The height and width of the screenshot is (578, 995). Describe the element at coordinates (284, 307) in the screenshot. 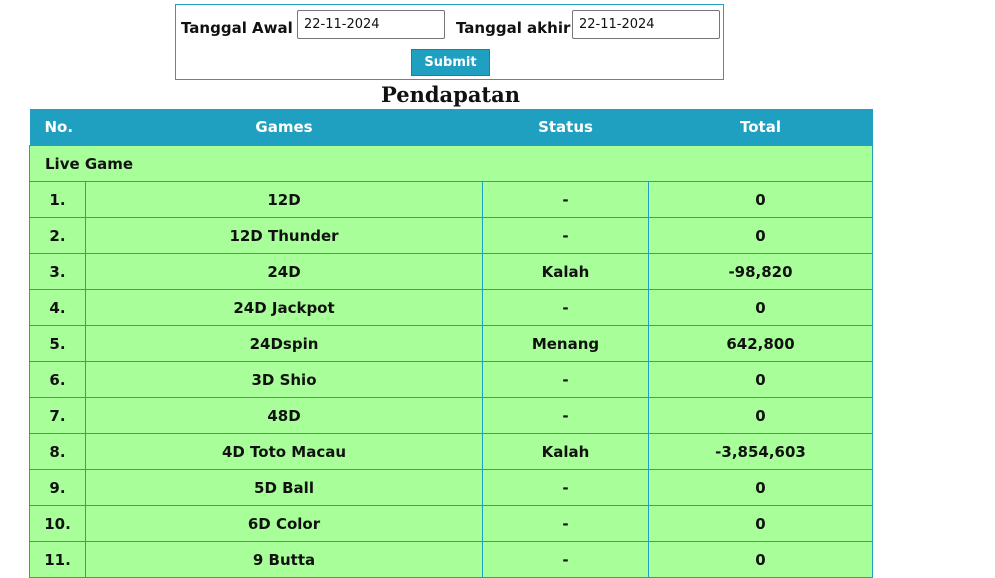

I see `row-game: 24D Jackpot` at that location.